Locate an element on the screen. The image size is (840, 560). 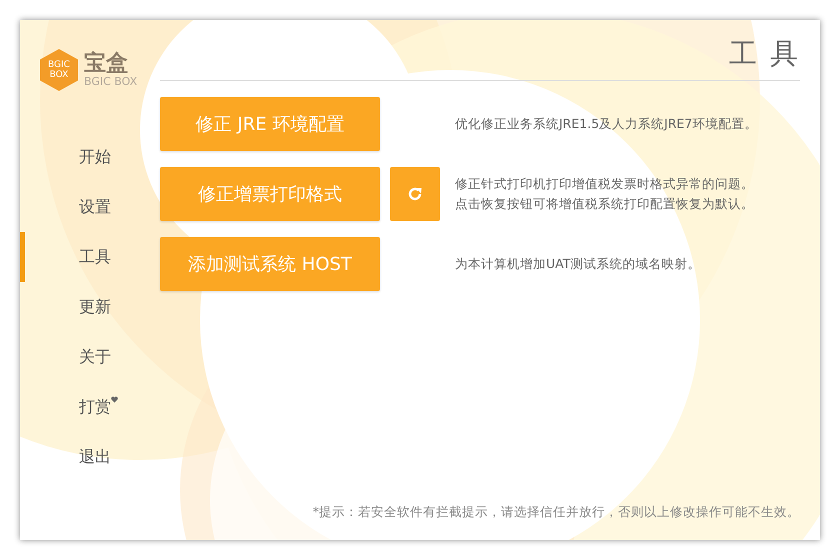
refresh-icon is located at coordinates (415, 194).